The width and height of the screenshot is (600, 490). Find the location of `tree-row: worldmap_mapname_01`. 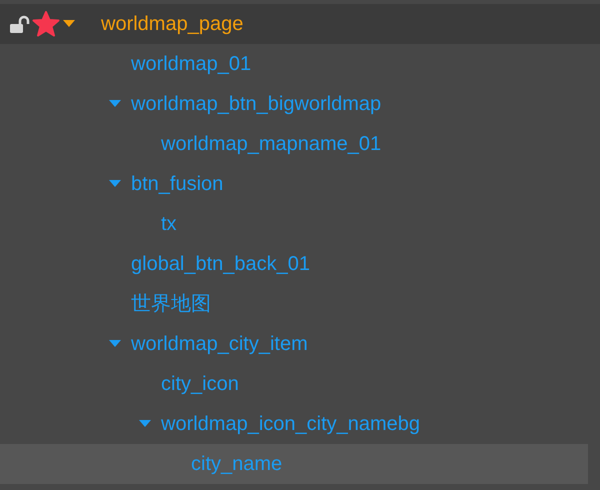

tree-row: worldmap_mapname_01 is located at coordinates (300, 144).